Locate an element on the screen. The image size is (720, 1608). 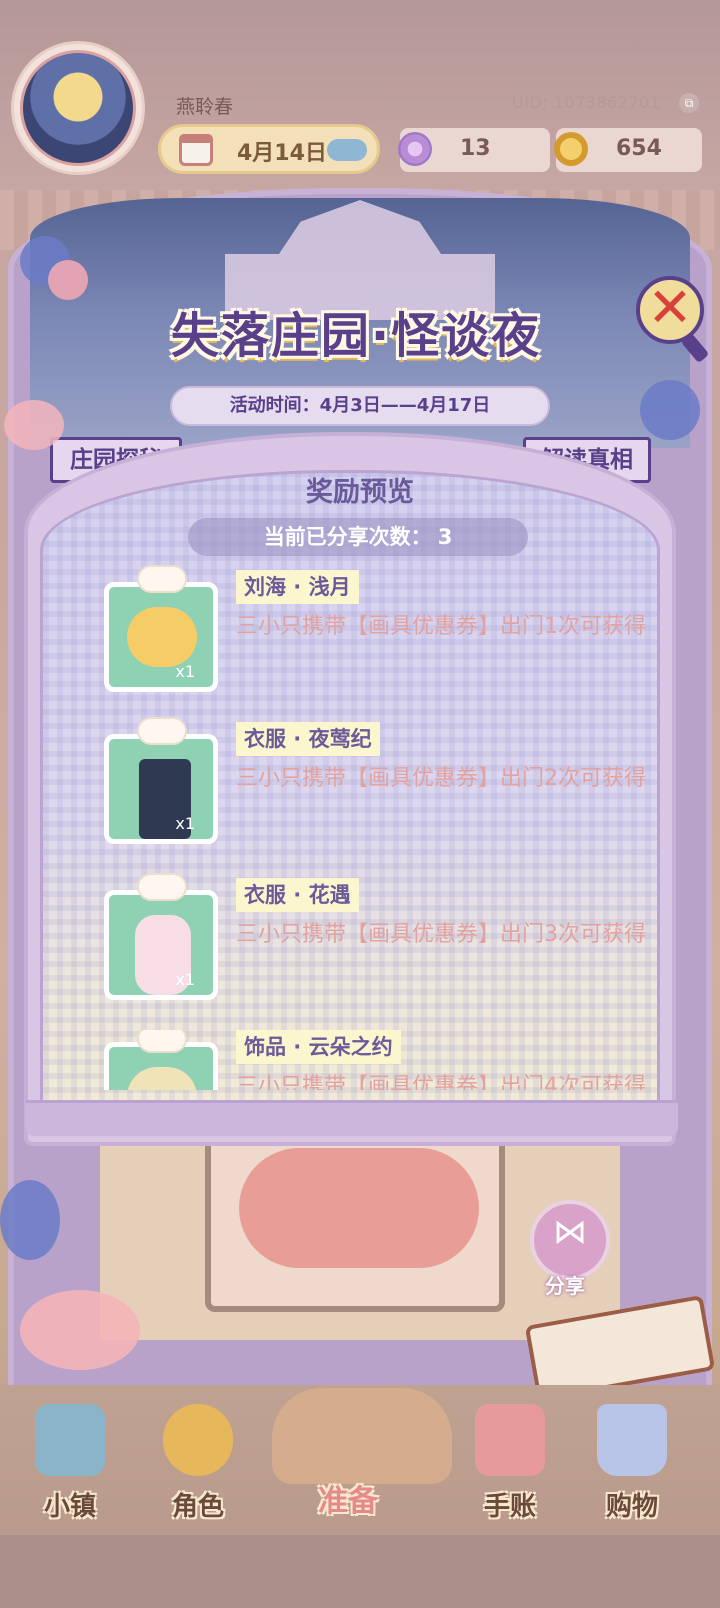
bottom-strip is located at coordinates (360, 1571).